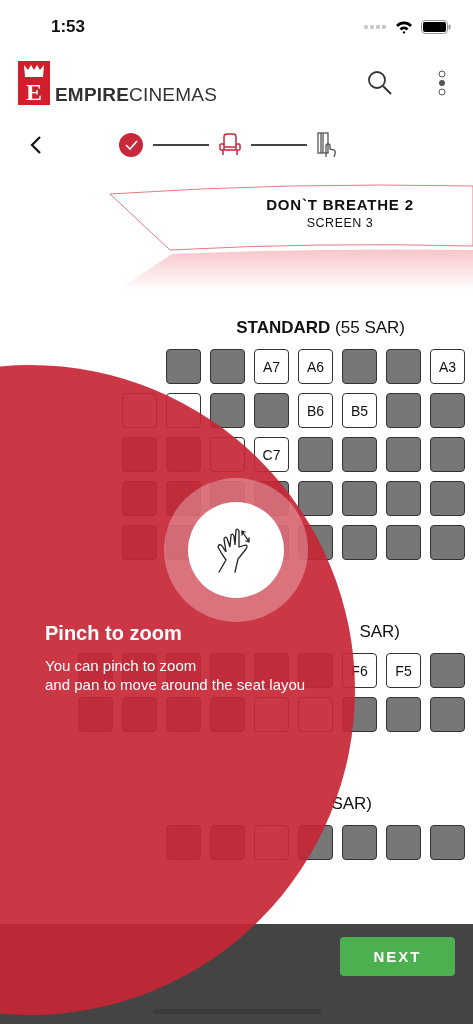  I want to click on section-heading: STANDARD (55 SAR), so click(320, 328).